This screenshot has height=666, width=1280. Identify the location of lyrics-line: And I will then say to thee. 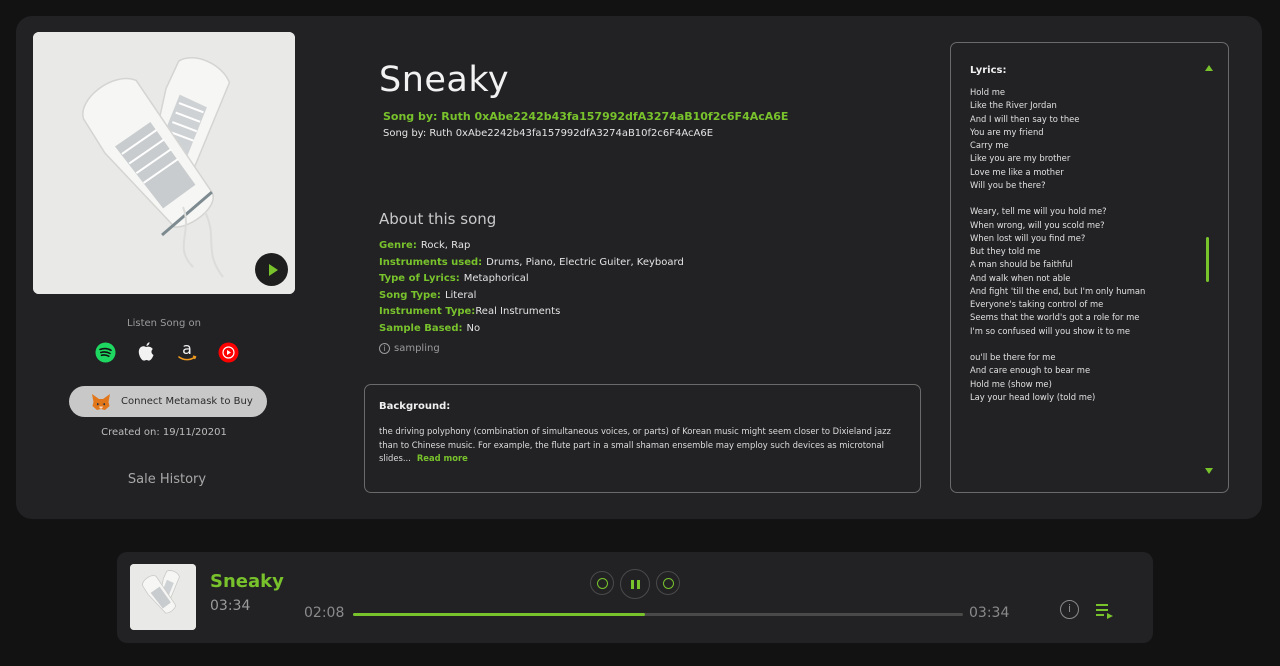
(1025, 118).